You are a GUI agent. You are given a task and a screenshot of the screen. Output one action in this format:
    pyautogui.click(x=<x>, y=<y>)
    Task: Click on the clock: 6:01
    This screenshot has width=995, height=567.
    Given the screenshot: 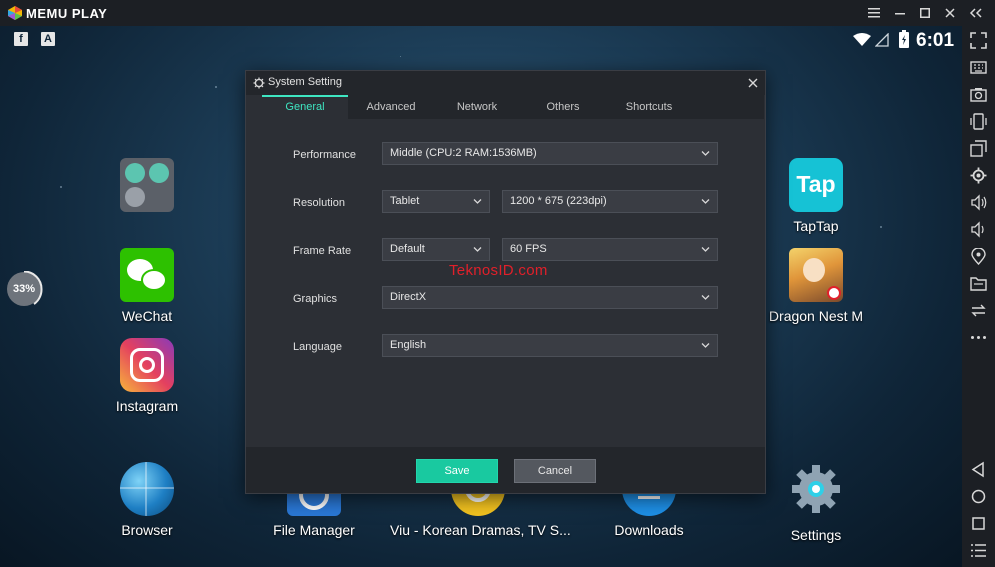 What is the action you would take?
    pyautogui.click(x=935, y=40)
    